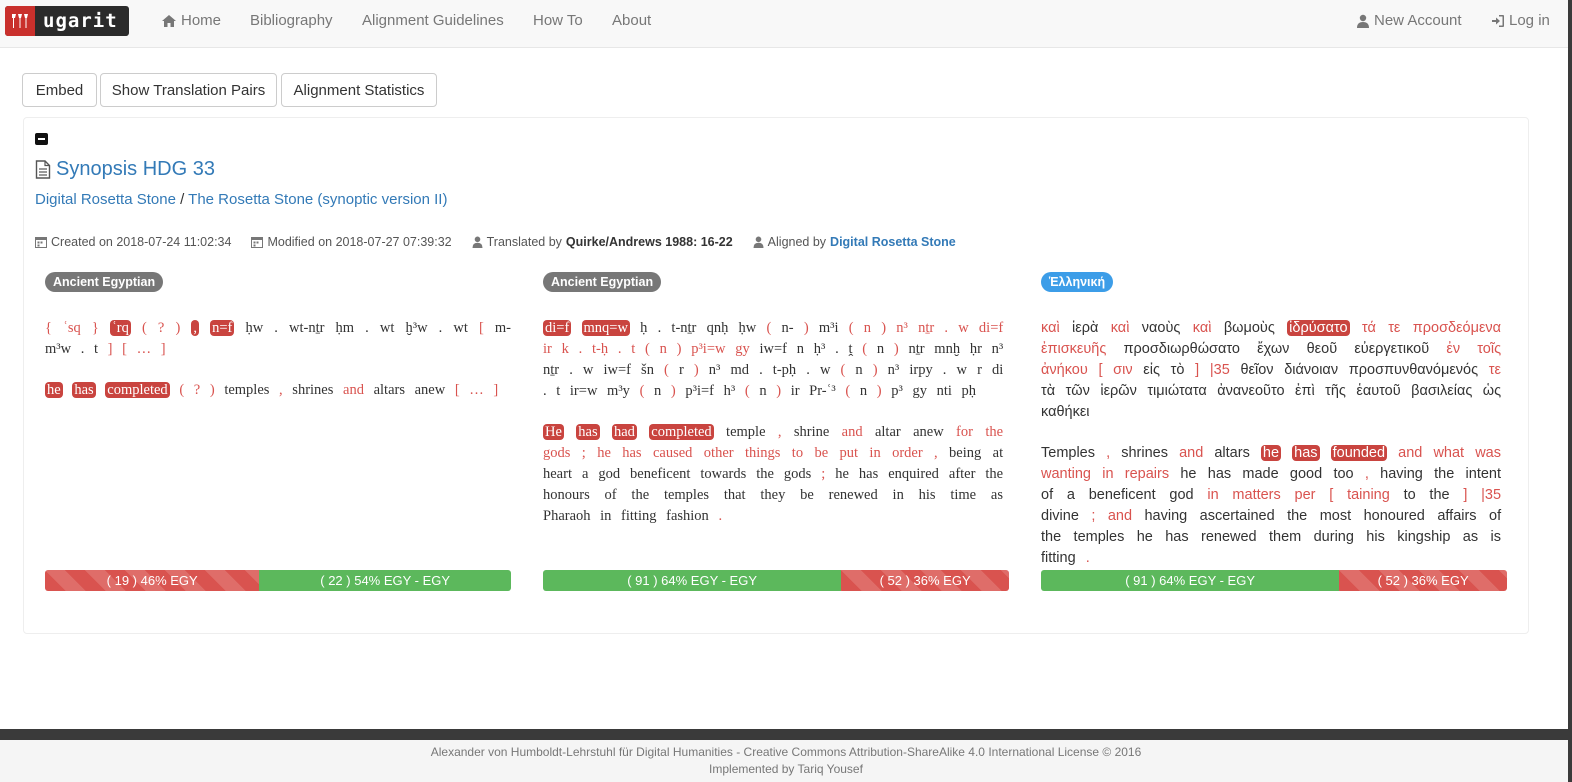 This screenshot has width=1572, height=782. Describe the element at coordinates (1060, 516) in the screenshot. I see `token: divine` at that location.